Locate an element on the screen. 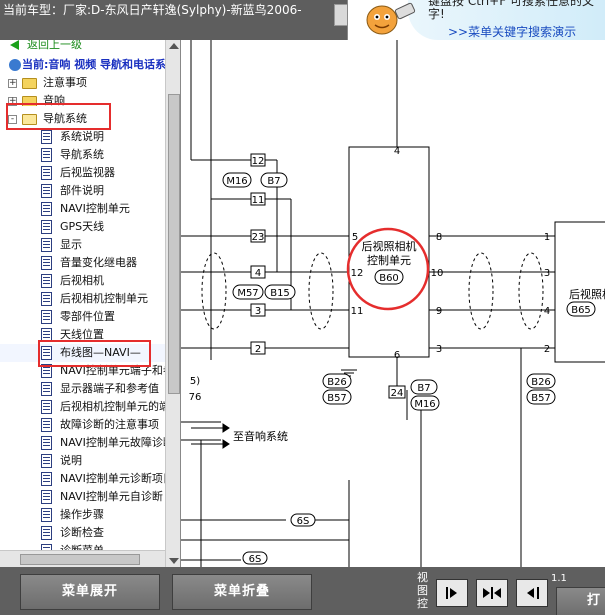  doc-label: NAVI控制单元故障诊断 is located at coordinates (112, 442).